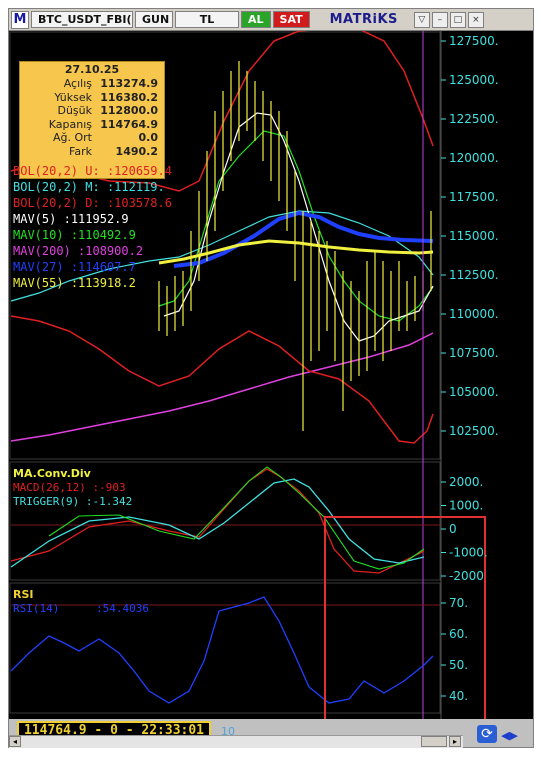 Image resolution: width=542 pixels, height=757 pixels. Describe the element at coordinates (474, 353) in the screenshot. I see `price-axis-label: 107500.` at that location.